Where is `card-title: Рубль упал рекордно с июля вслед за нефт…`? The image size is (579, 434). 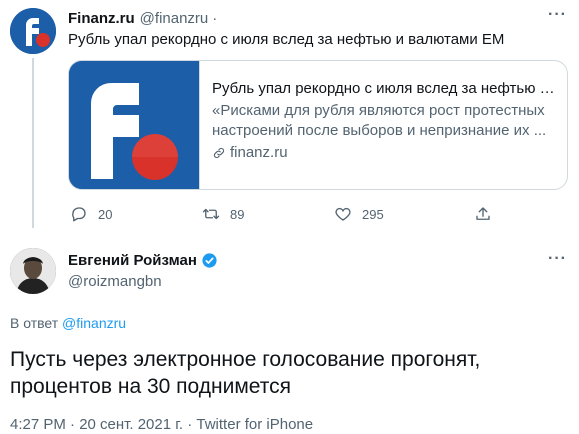
card-title: Рубль упал рекордно с июля вслед за нефт… is located at coordinates (383, 88).